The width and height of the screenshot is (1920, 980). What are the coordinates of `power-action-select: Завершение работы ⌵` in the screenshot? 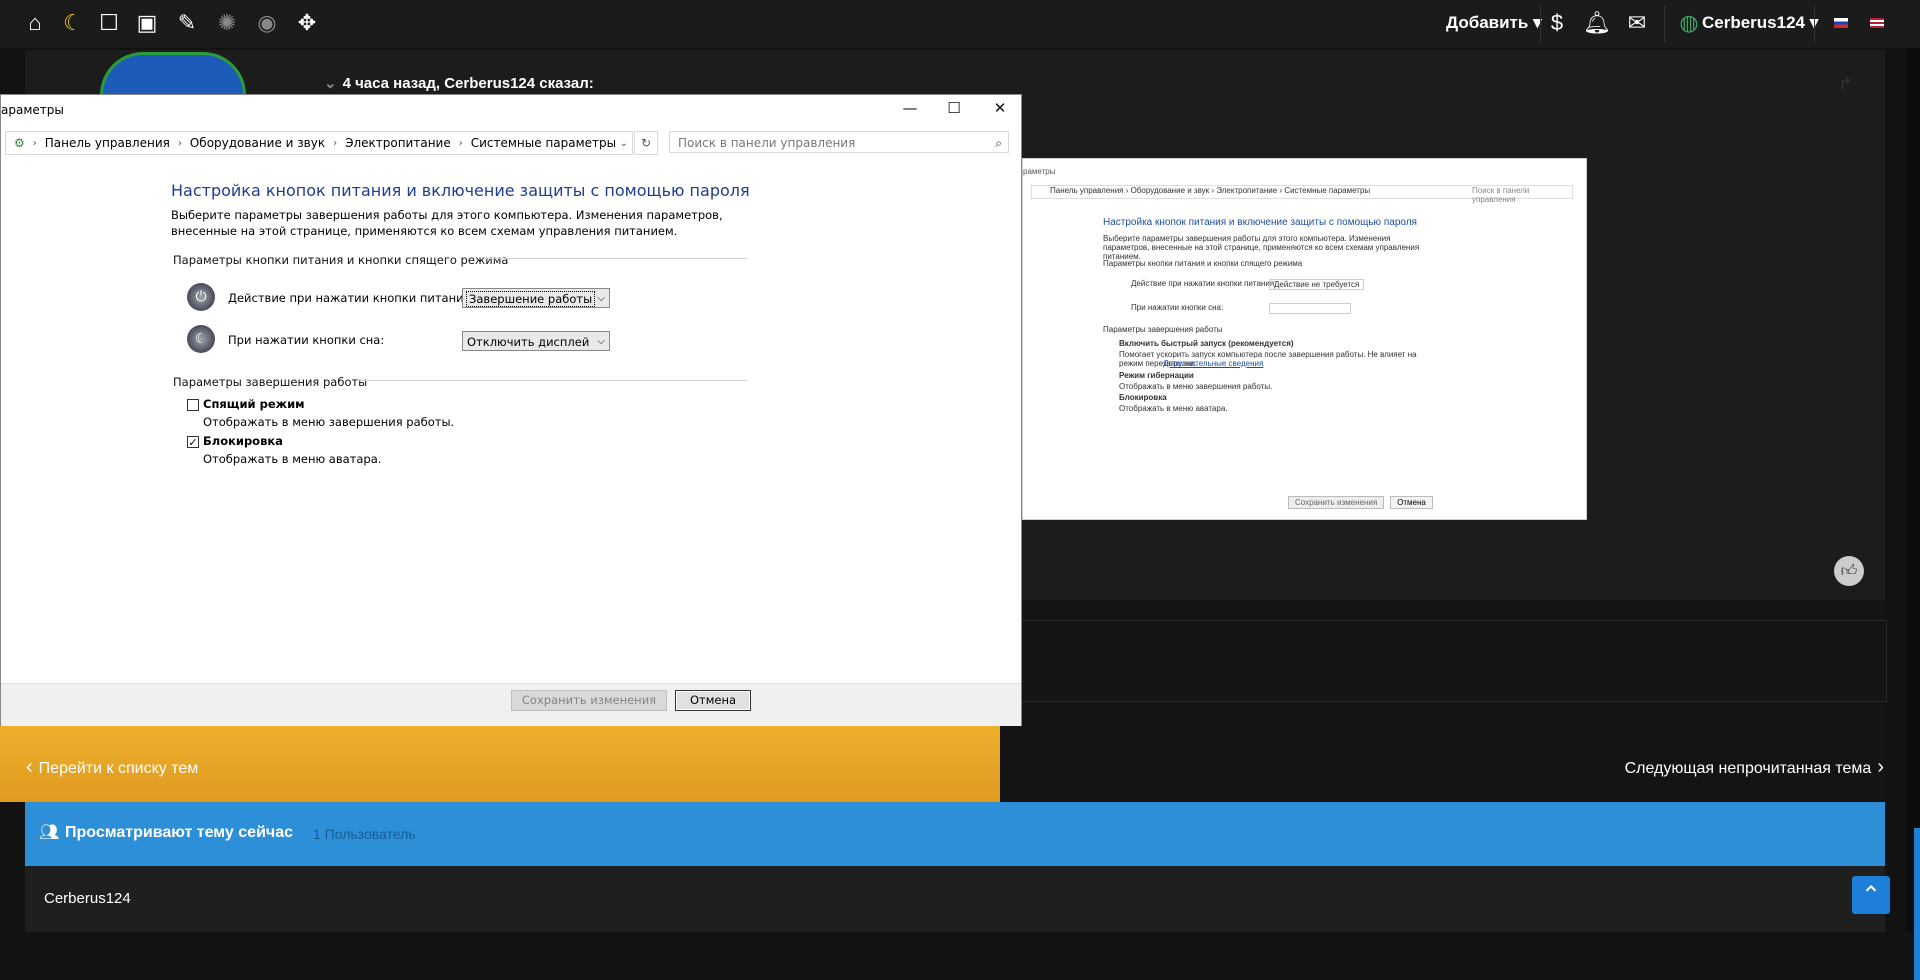 It's located at (536, 298).